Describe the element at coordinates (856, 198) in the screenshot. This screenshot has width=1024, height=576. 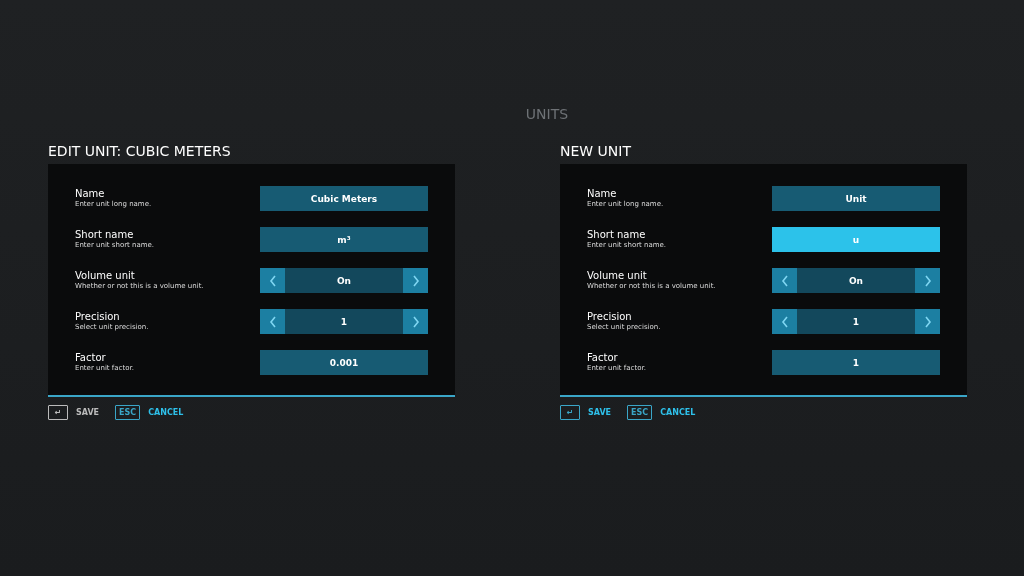
I see `input-field: Unit` at that location.